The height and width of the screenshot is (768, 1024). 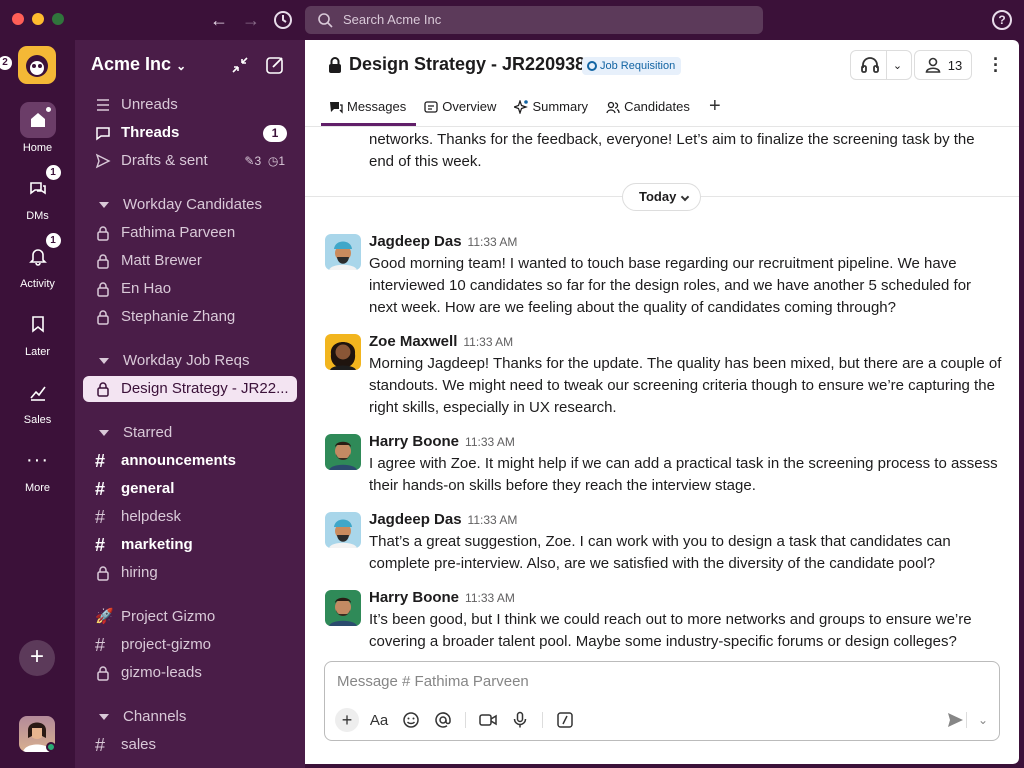 I want to click on sidebar-item-unreads: Unreads, so click(x=190, y=105).